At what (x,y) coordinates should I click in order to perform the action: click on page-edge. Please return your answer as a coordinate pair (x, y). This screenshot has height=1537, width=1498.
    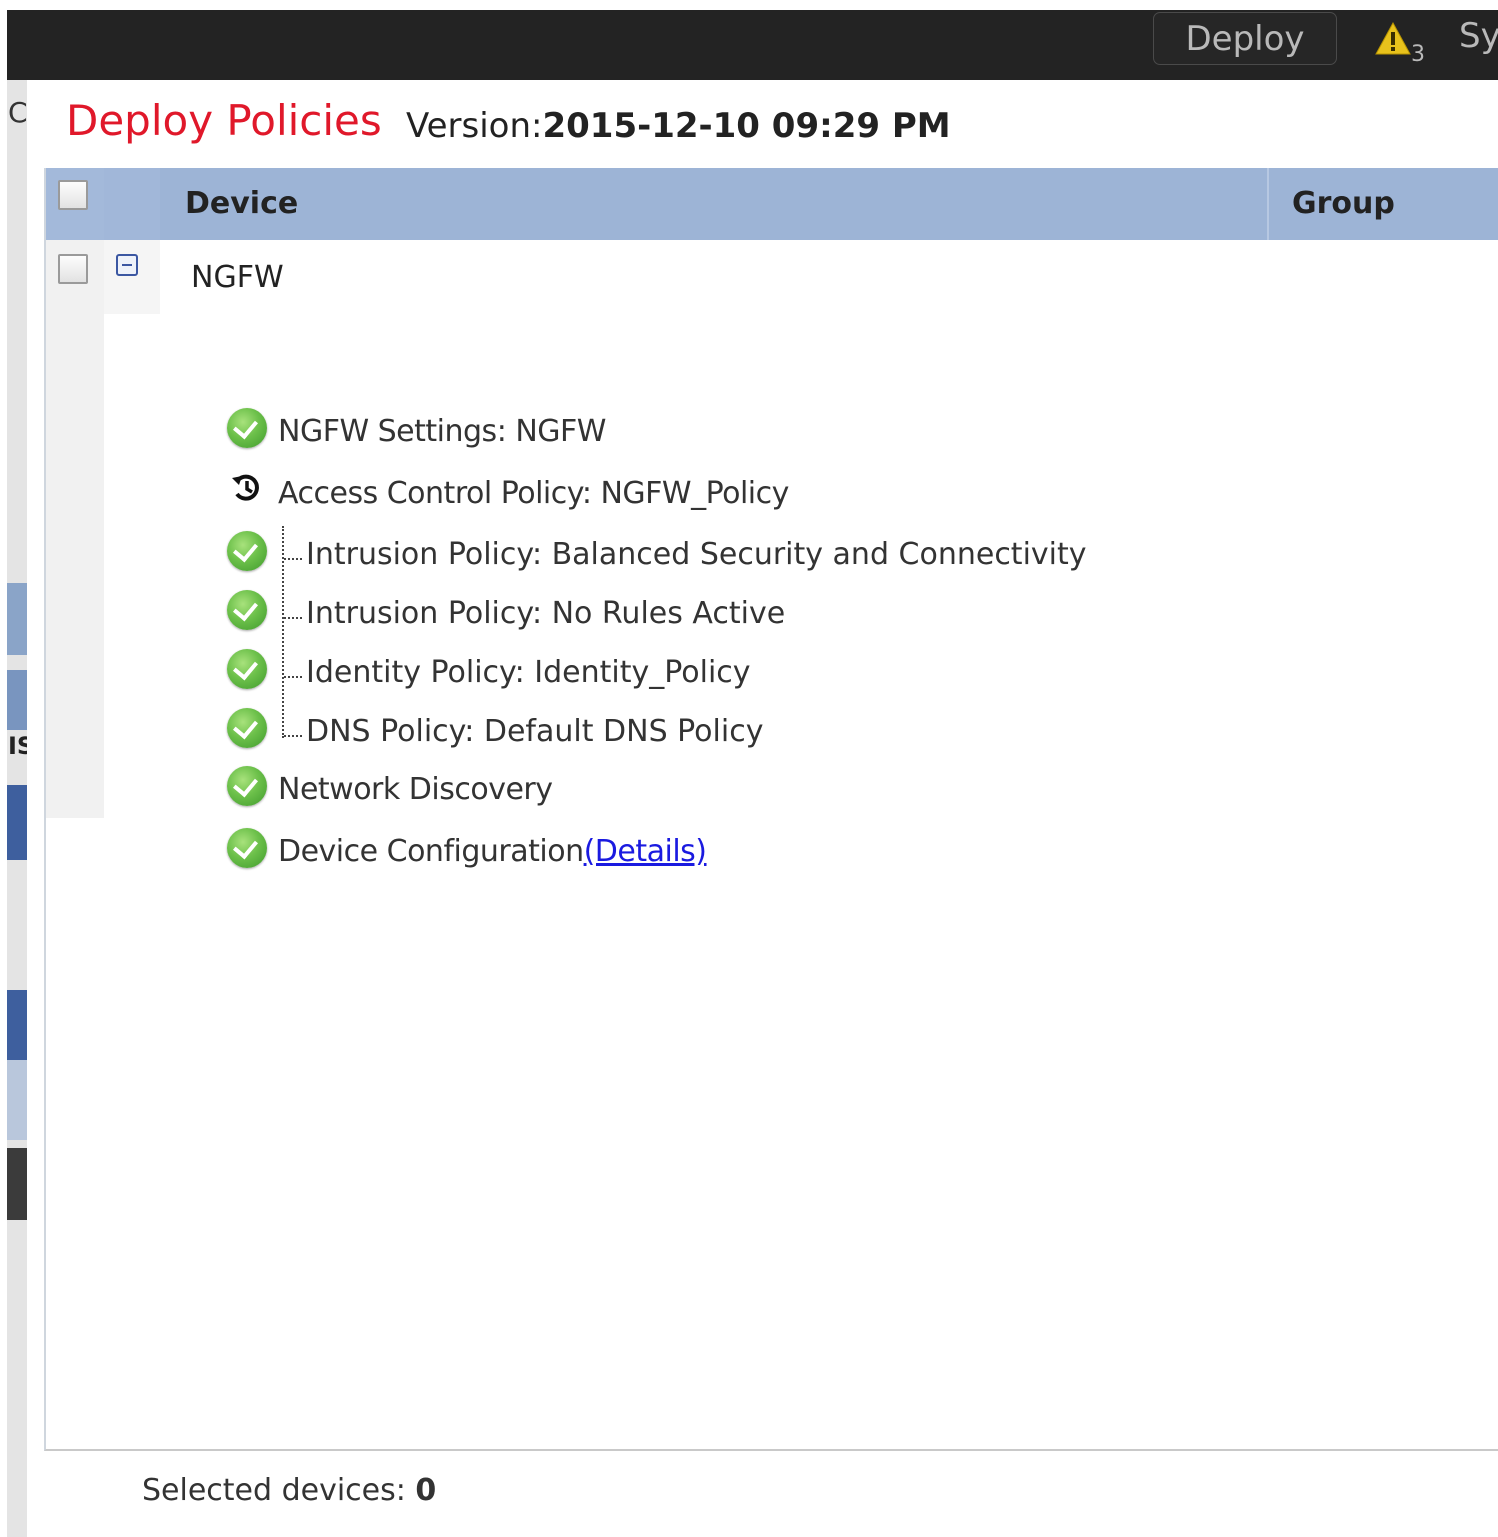
    Looking at the image, I should click on (3, 768).